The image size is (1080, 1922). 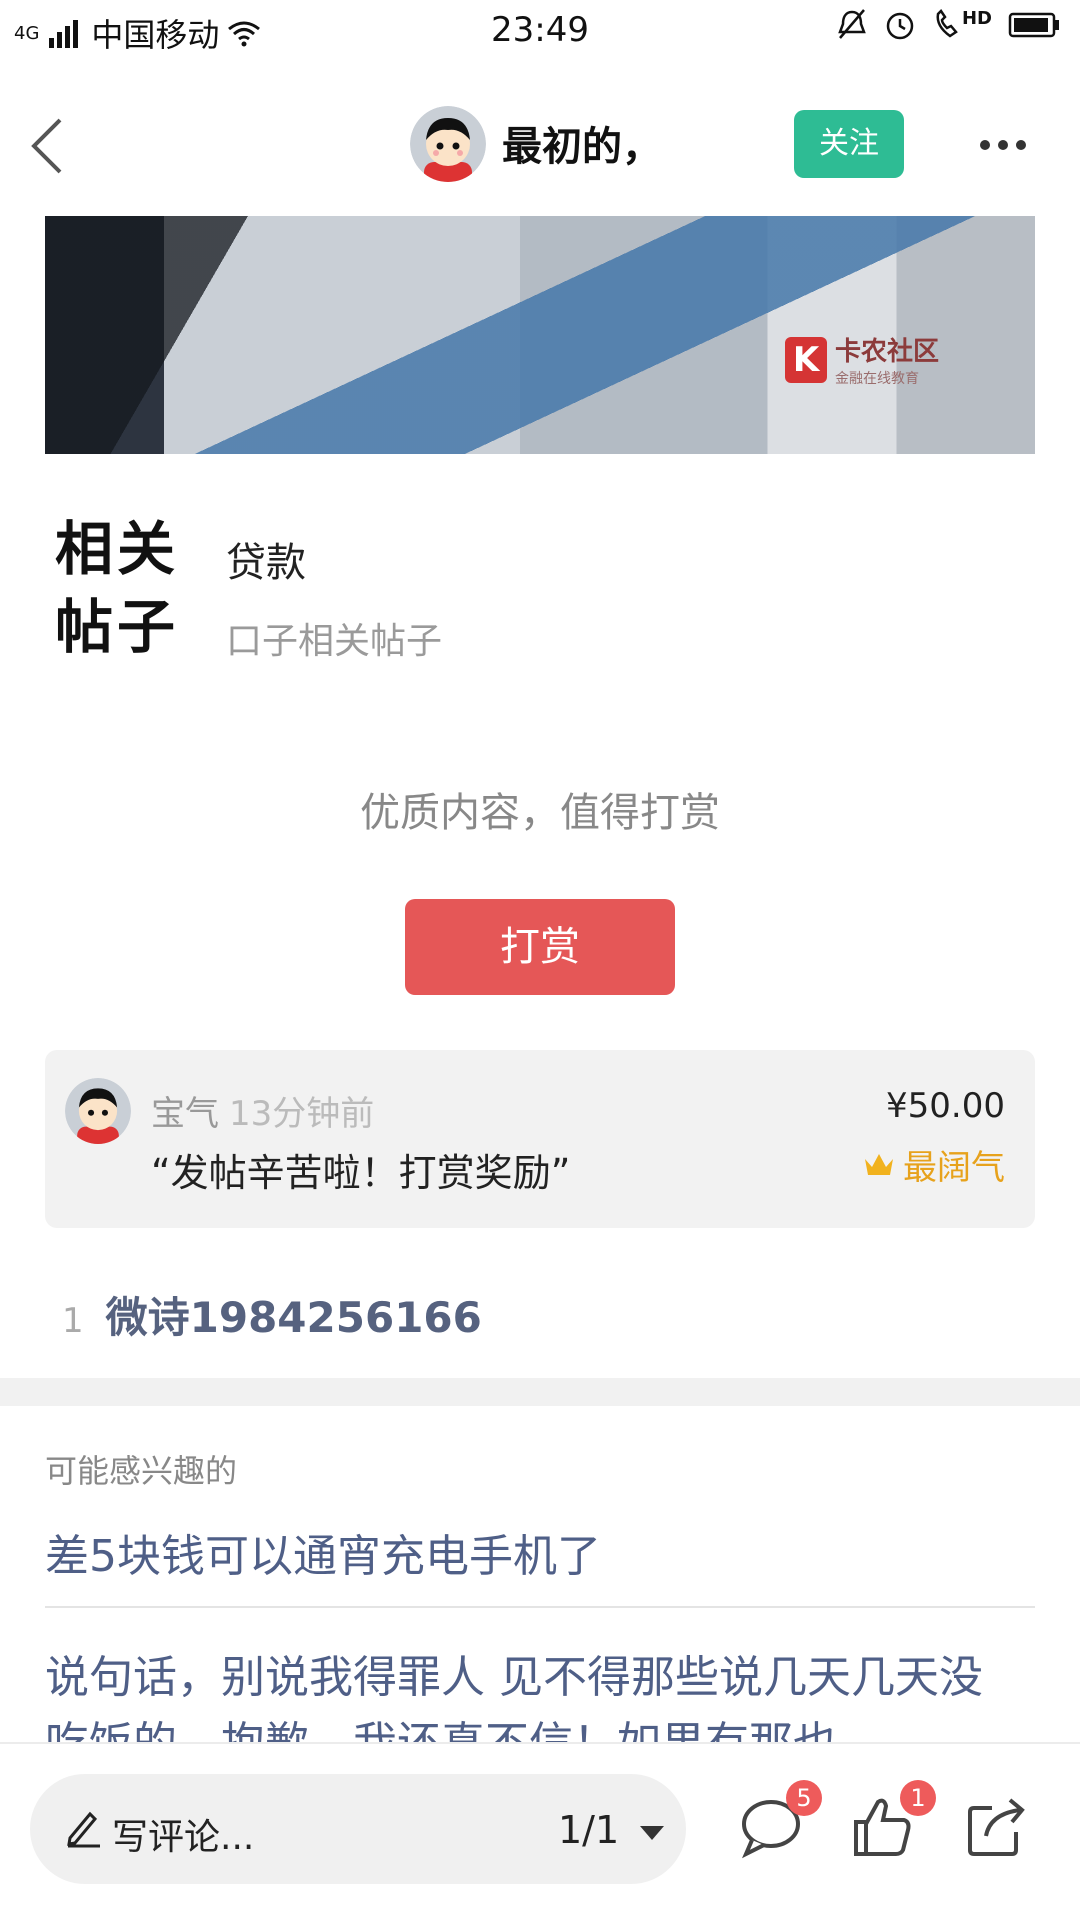 What do you see at coordinates (540, 947) in the screenshot?
I see `tip-button: 打赏` at bounding box center [540, 947].